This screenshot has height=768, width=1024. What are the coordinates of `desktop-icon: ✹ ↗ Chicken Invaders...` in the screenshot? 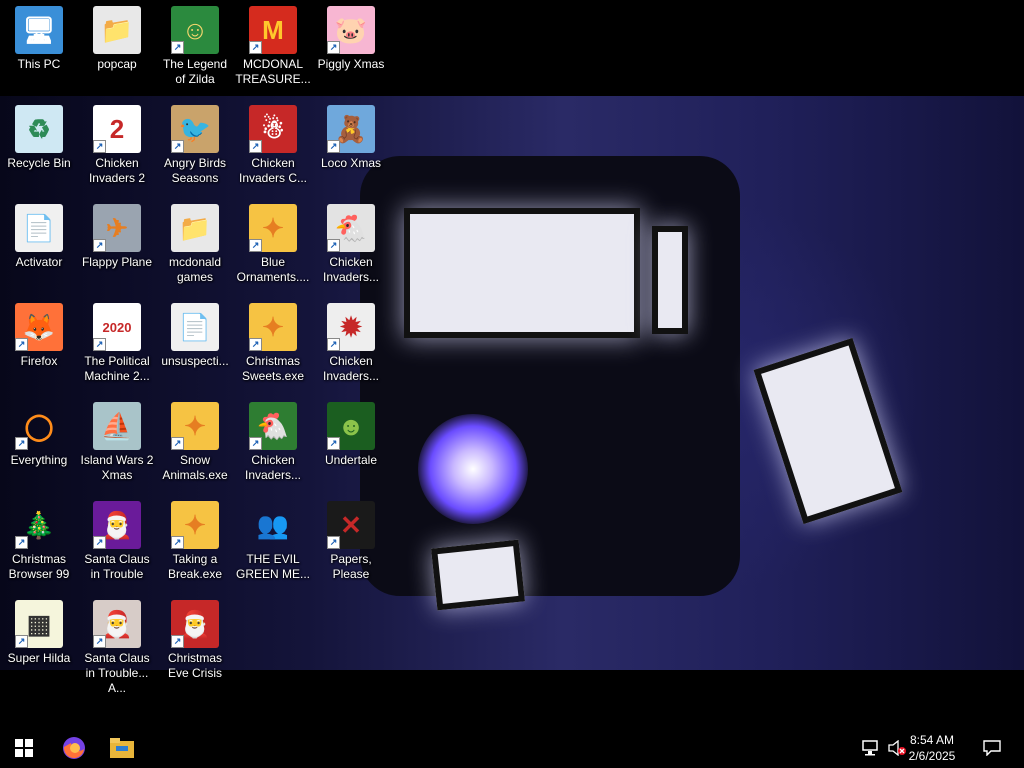 It's located at (351, 343).